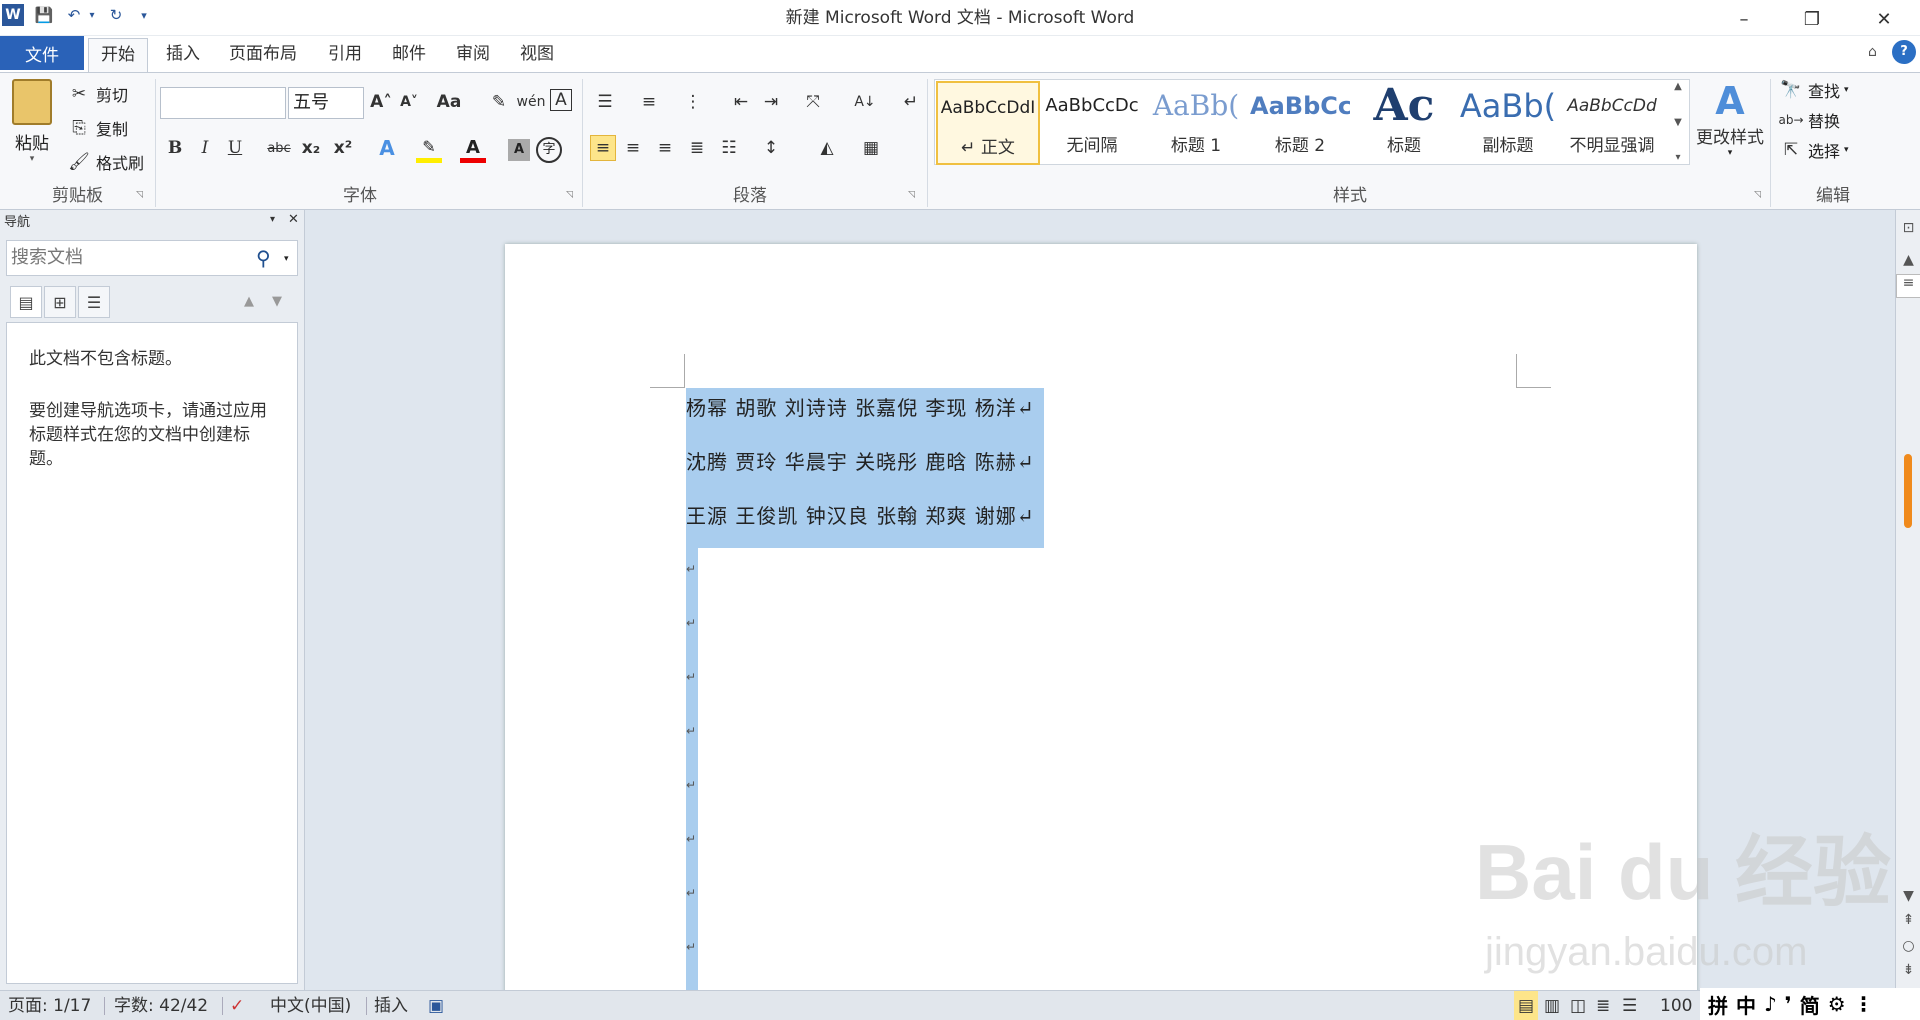 The width and height of the screenshot is (1920, 1020). What do you see at coordinates (860, 514) in the screenshot?
I see `document-paragraph: 王源 王俊凯 钟汉良 张翰 郑爽 谢娜↵` at bounding box center [860, 514].